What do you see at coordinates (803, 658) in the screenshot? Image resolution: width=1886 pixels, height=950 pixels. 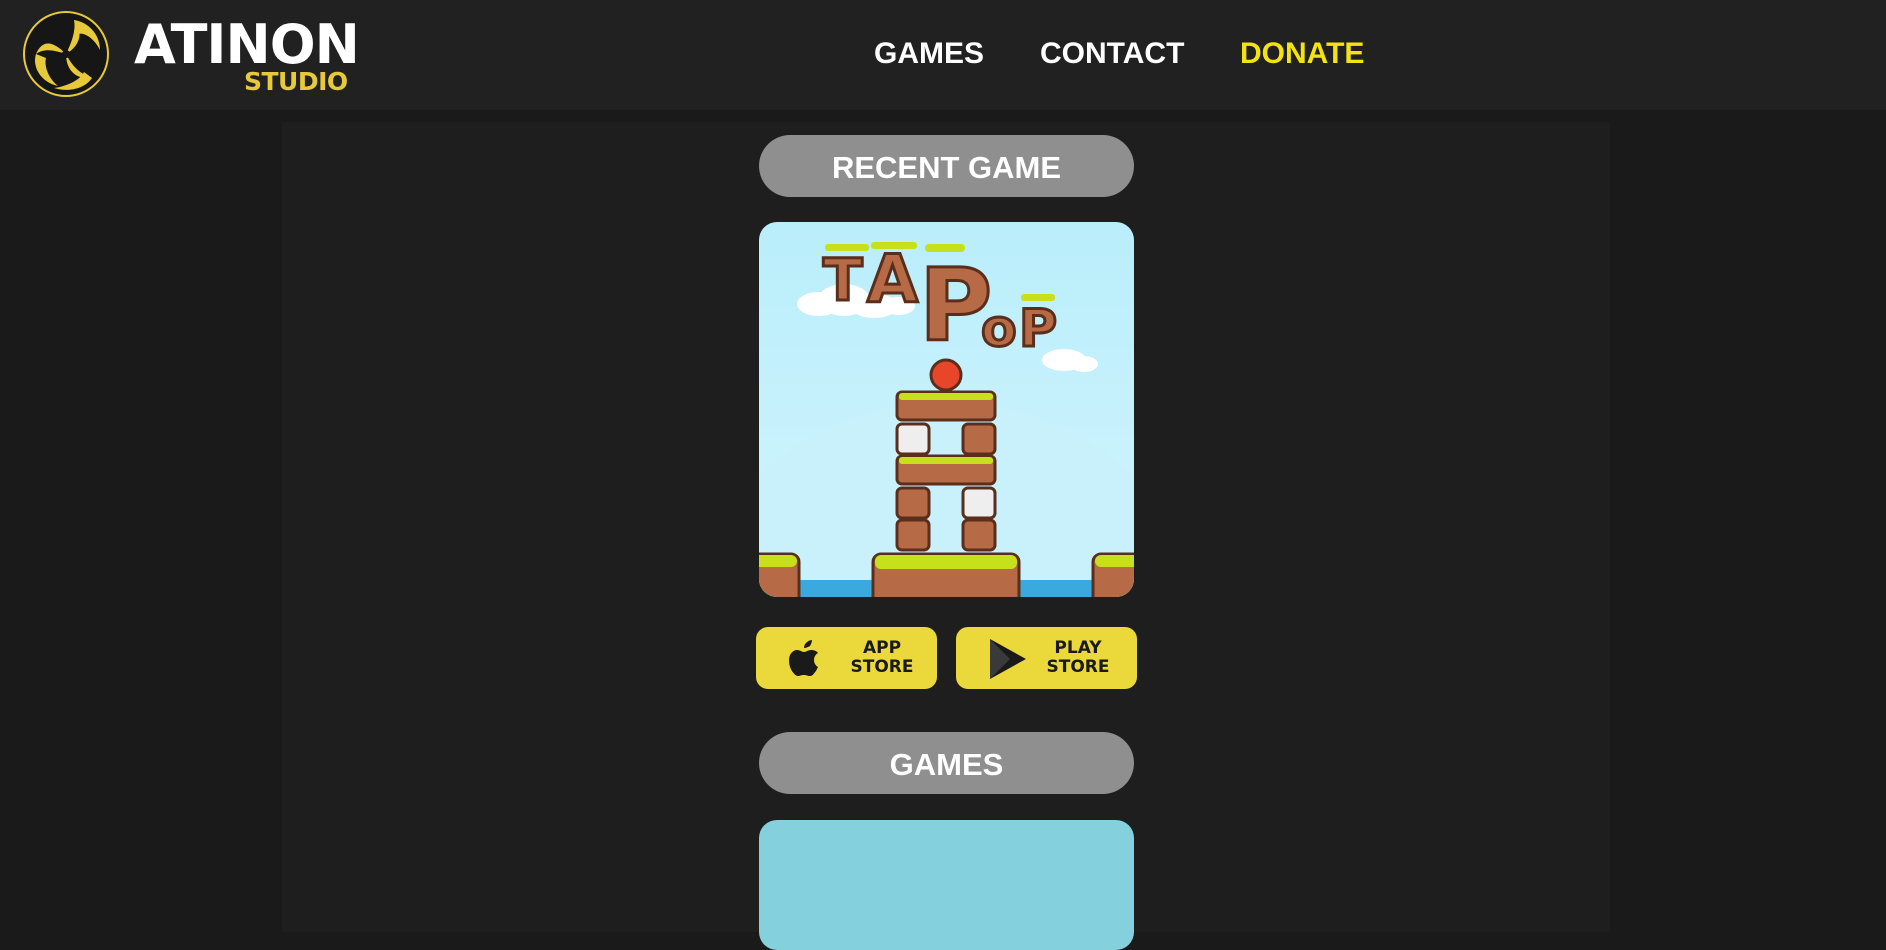 I see `apple-icon` at bounding box center [803, 658].